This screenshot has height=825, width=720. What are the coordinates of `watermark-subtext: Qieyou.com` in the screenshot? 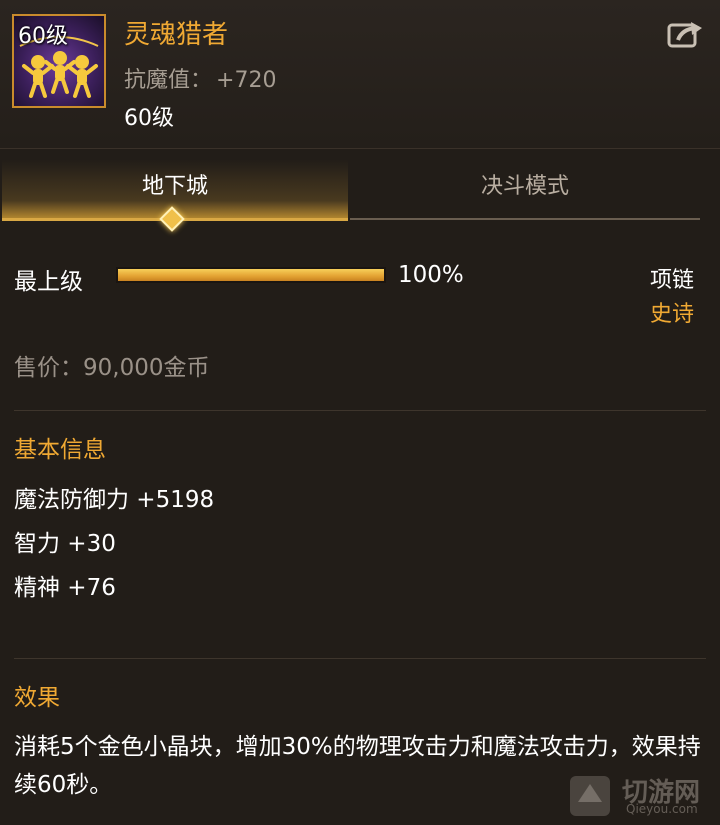 It's located at (662, 809).